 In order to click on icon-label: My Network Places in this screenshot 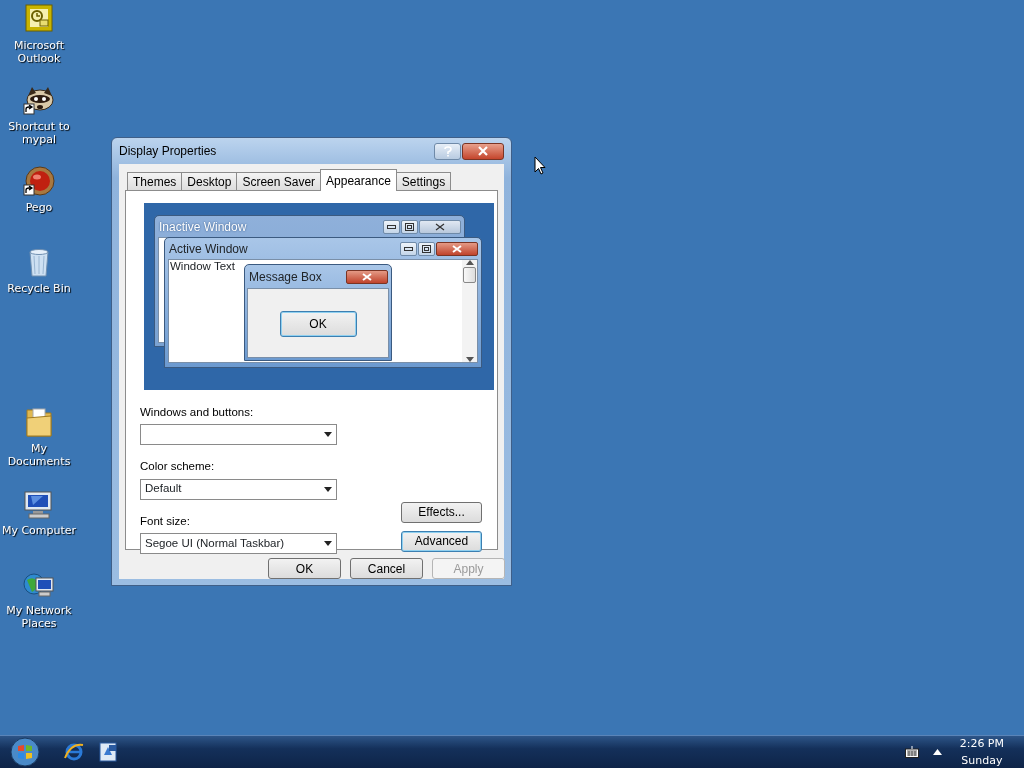, I will do `click(39, 617)`.